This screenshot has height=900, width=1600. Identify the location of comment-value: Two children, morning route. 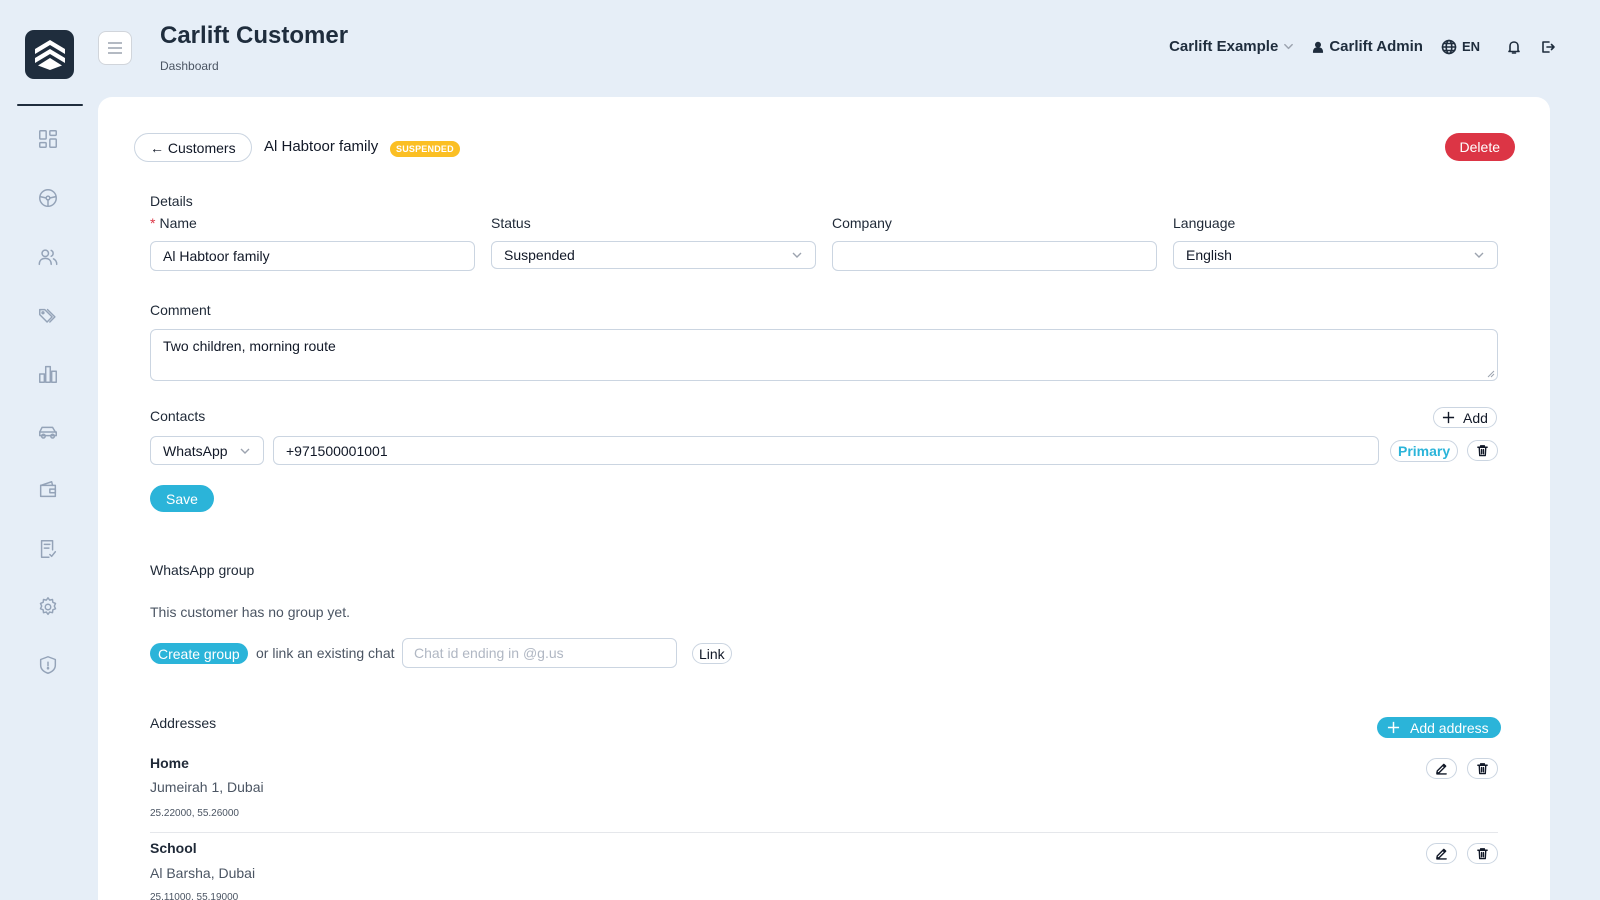
(249, 346).